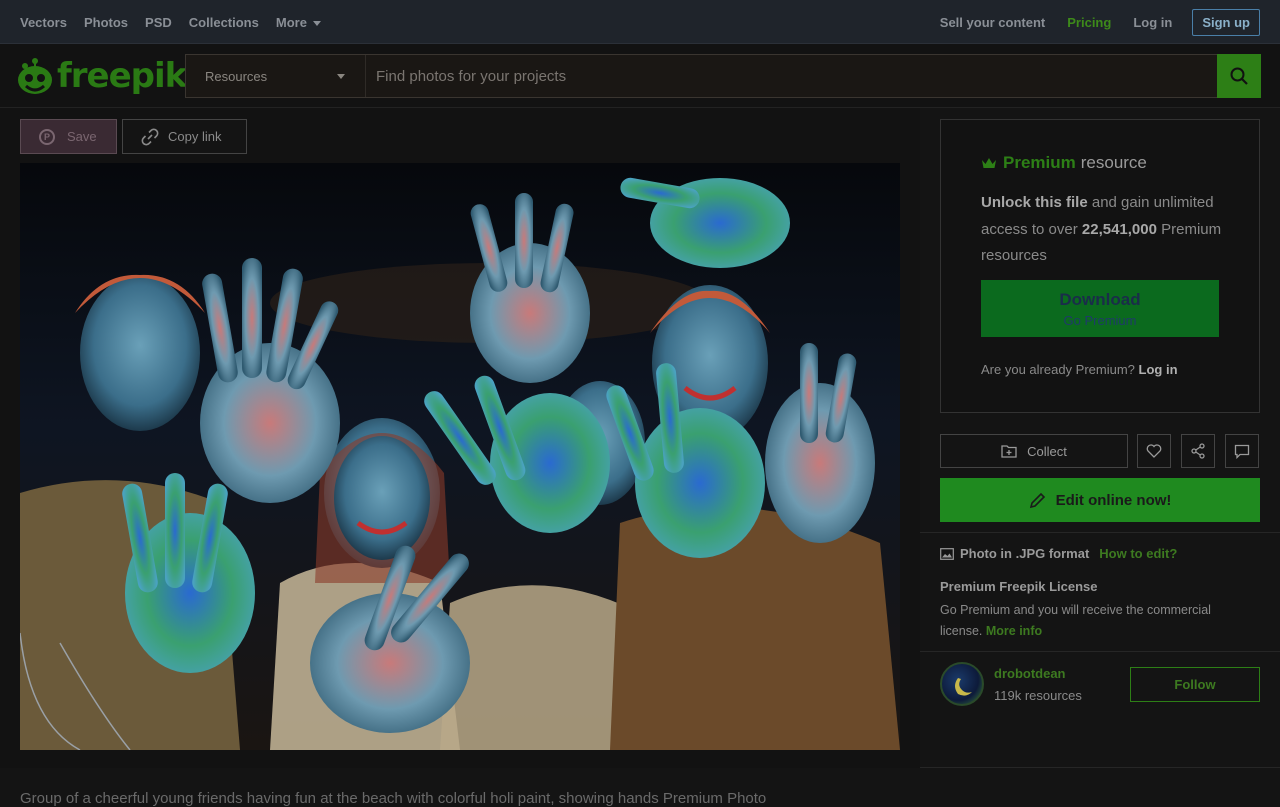 The width and height of the screenshot is (1280, 807). I want to click on search-input, so click(791, 76).